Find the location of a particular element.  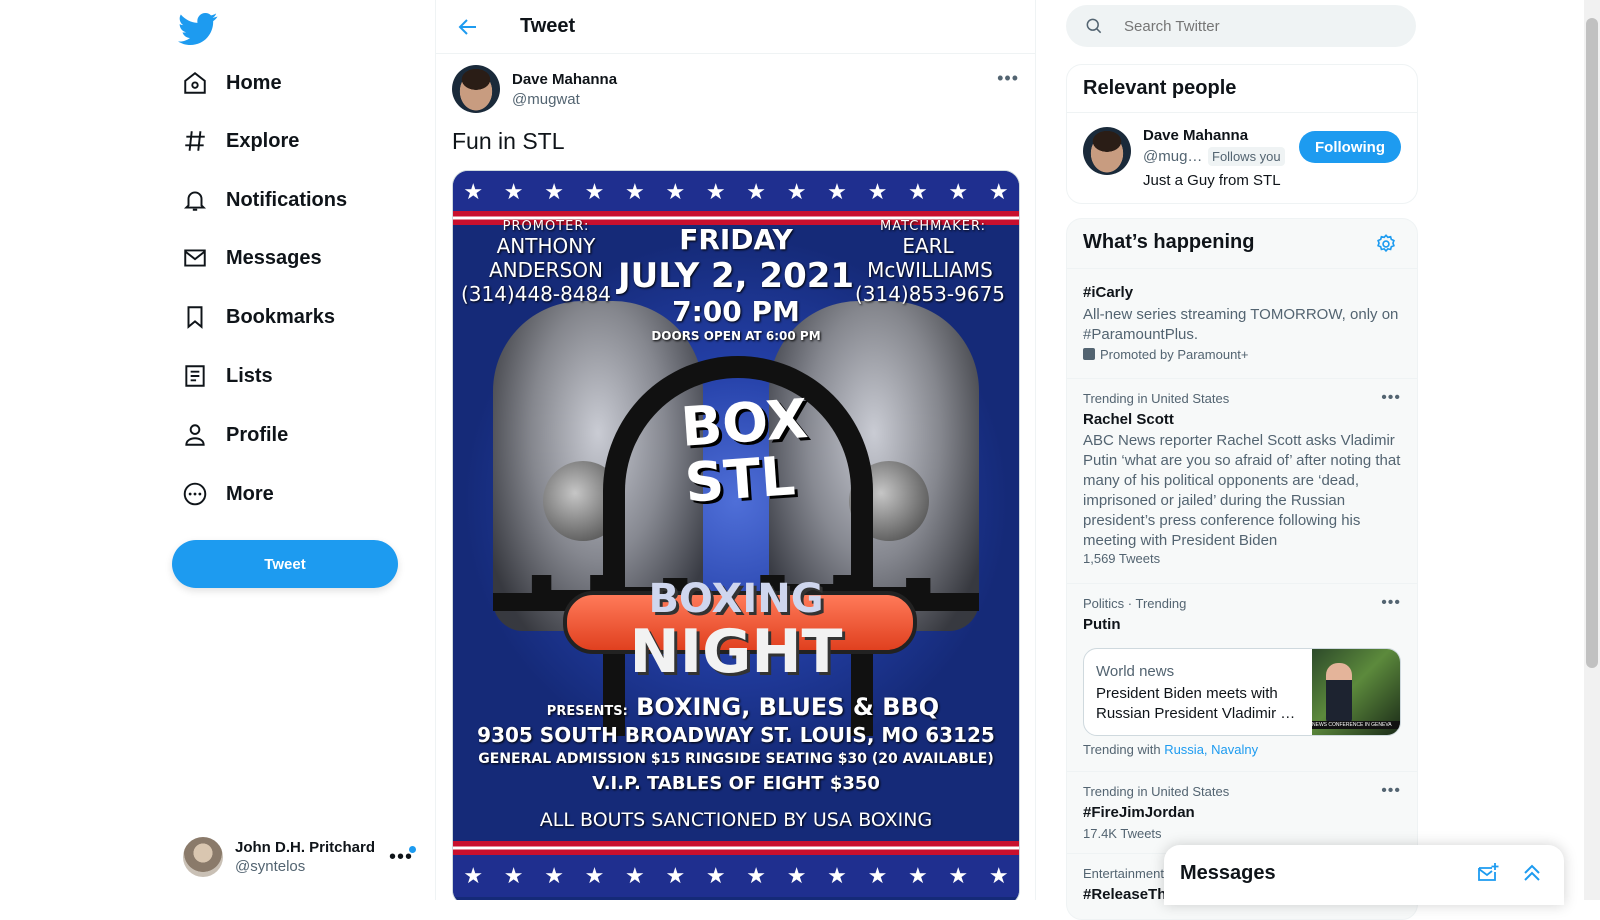

promoted-label: Promoted by Paramount+ is located at coordinates (1166, 354).